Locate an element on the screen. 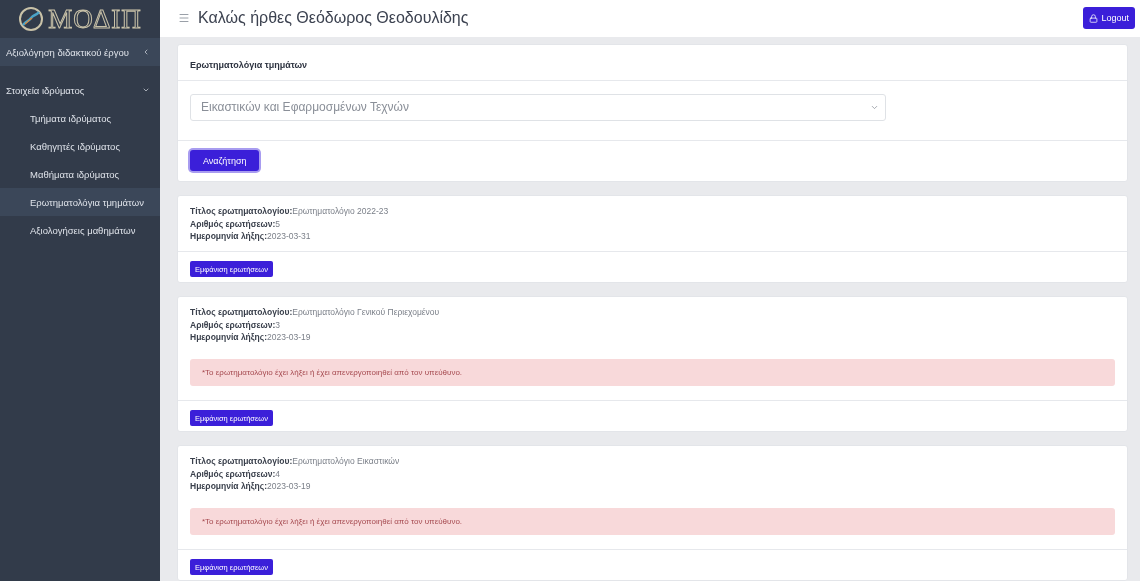  search-button: Αναζήτηση is located at coordinates (225, 160).